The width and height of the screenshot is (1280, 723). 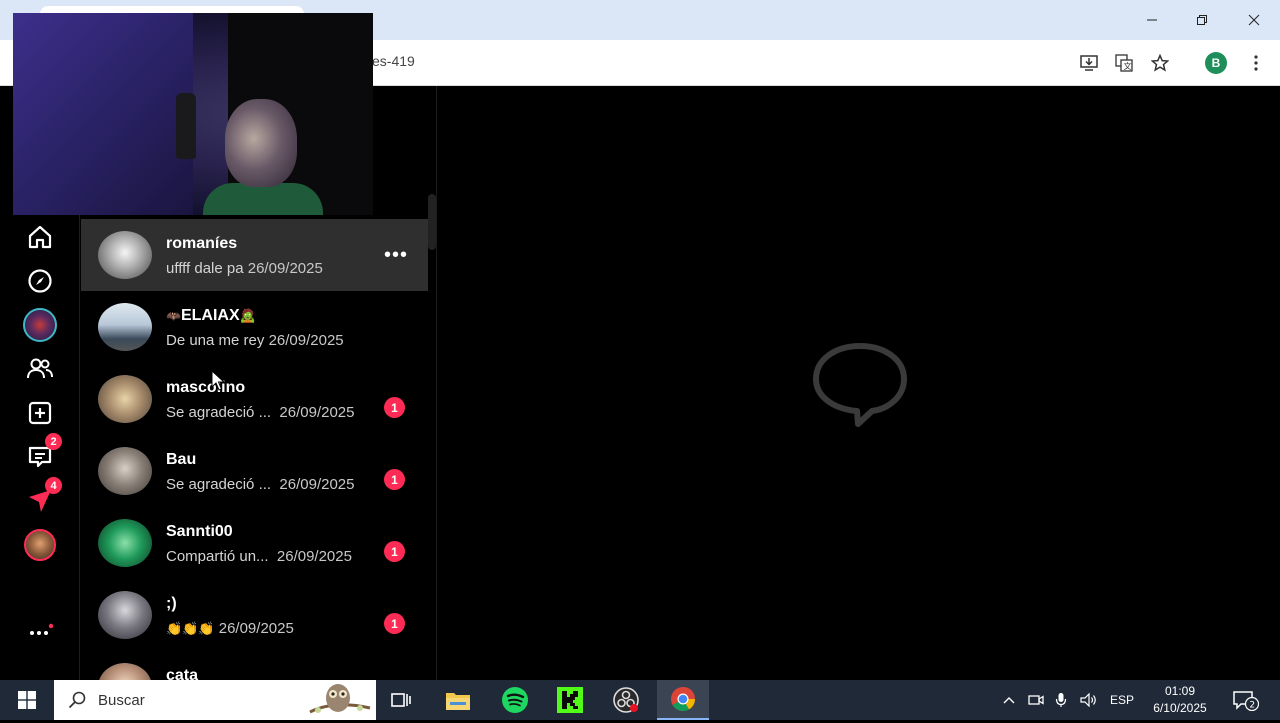 I want to click on task-view-icon, so click(x=401, y=700).